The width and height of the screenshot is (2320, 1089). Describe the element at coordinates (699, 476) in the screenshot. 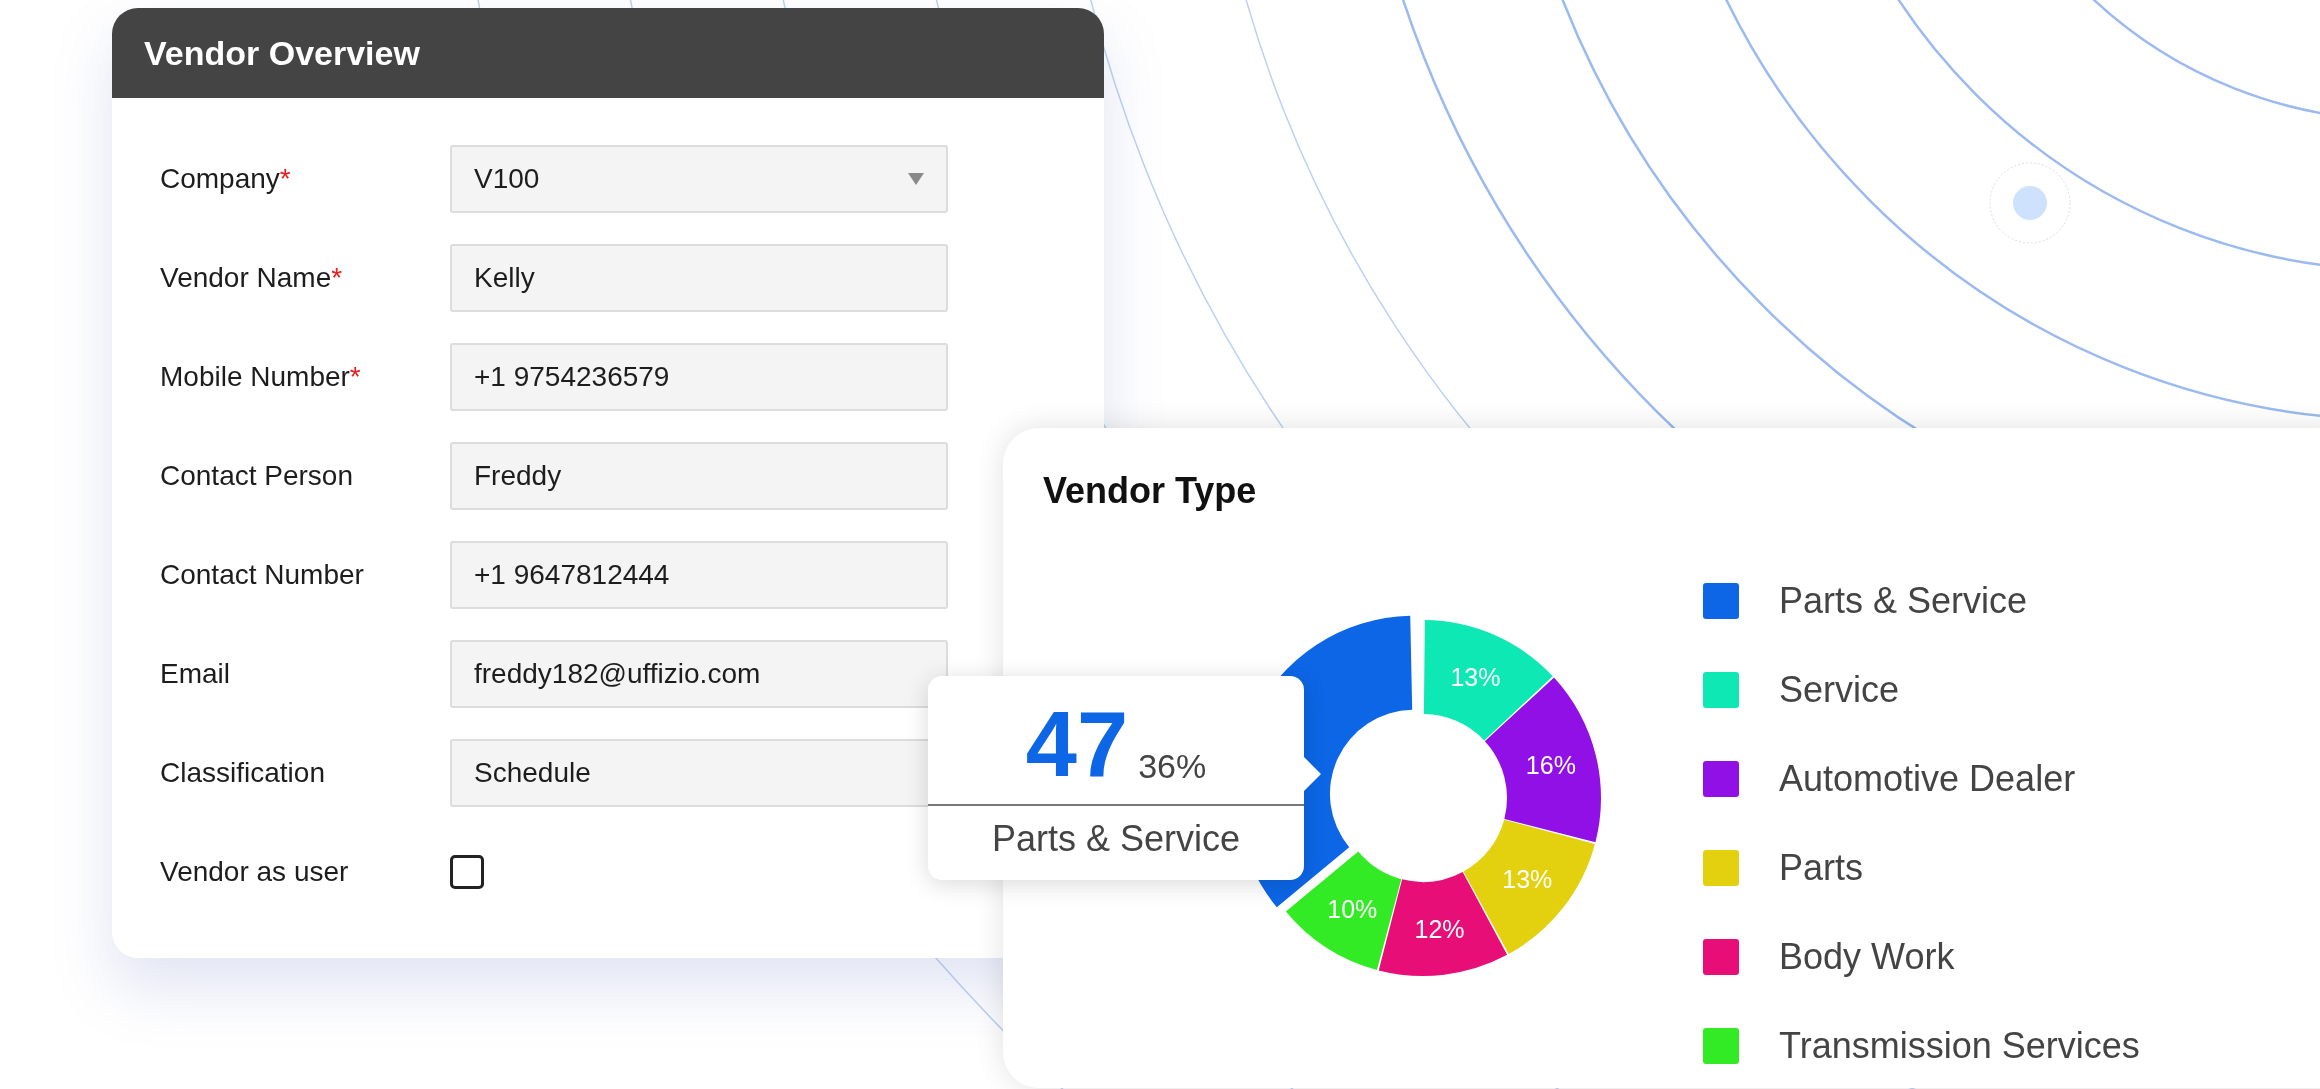

I see `input-field: Freddy` at that location.